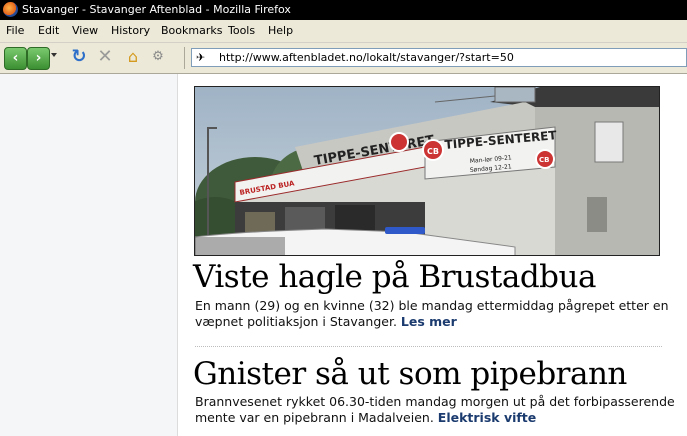 This screenshot has height=436, width=687. What do you see at coordinates (428, 346) in the screenshot?
I see `article-divider` at bounding box center [428, 346].